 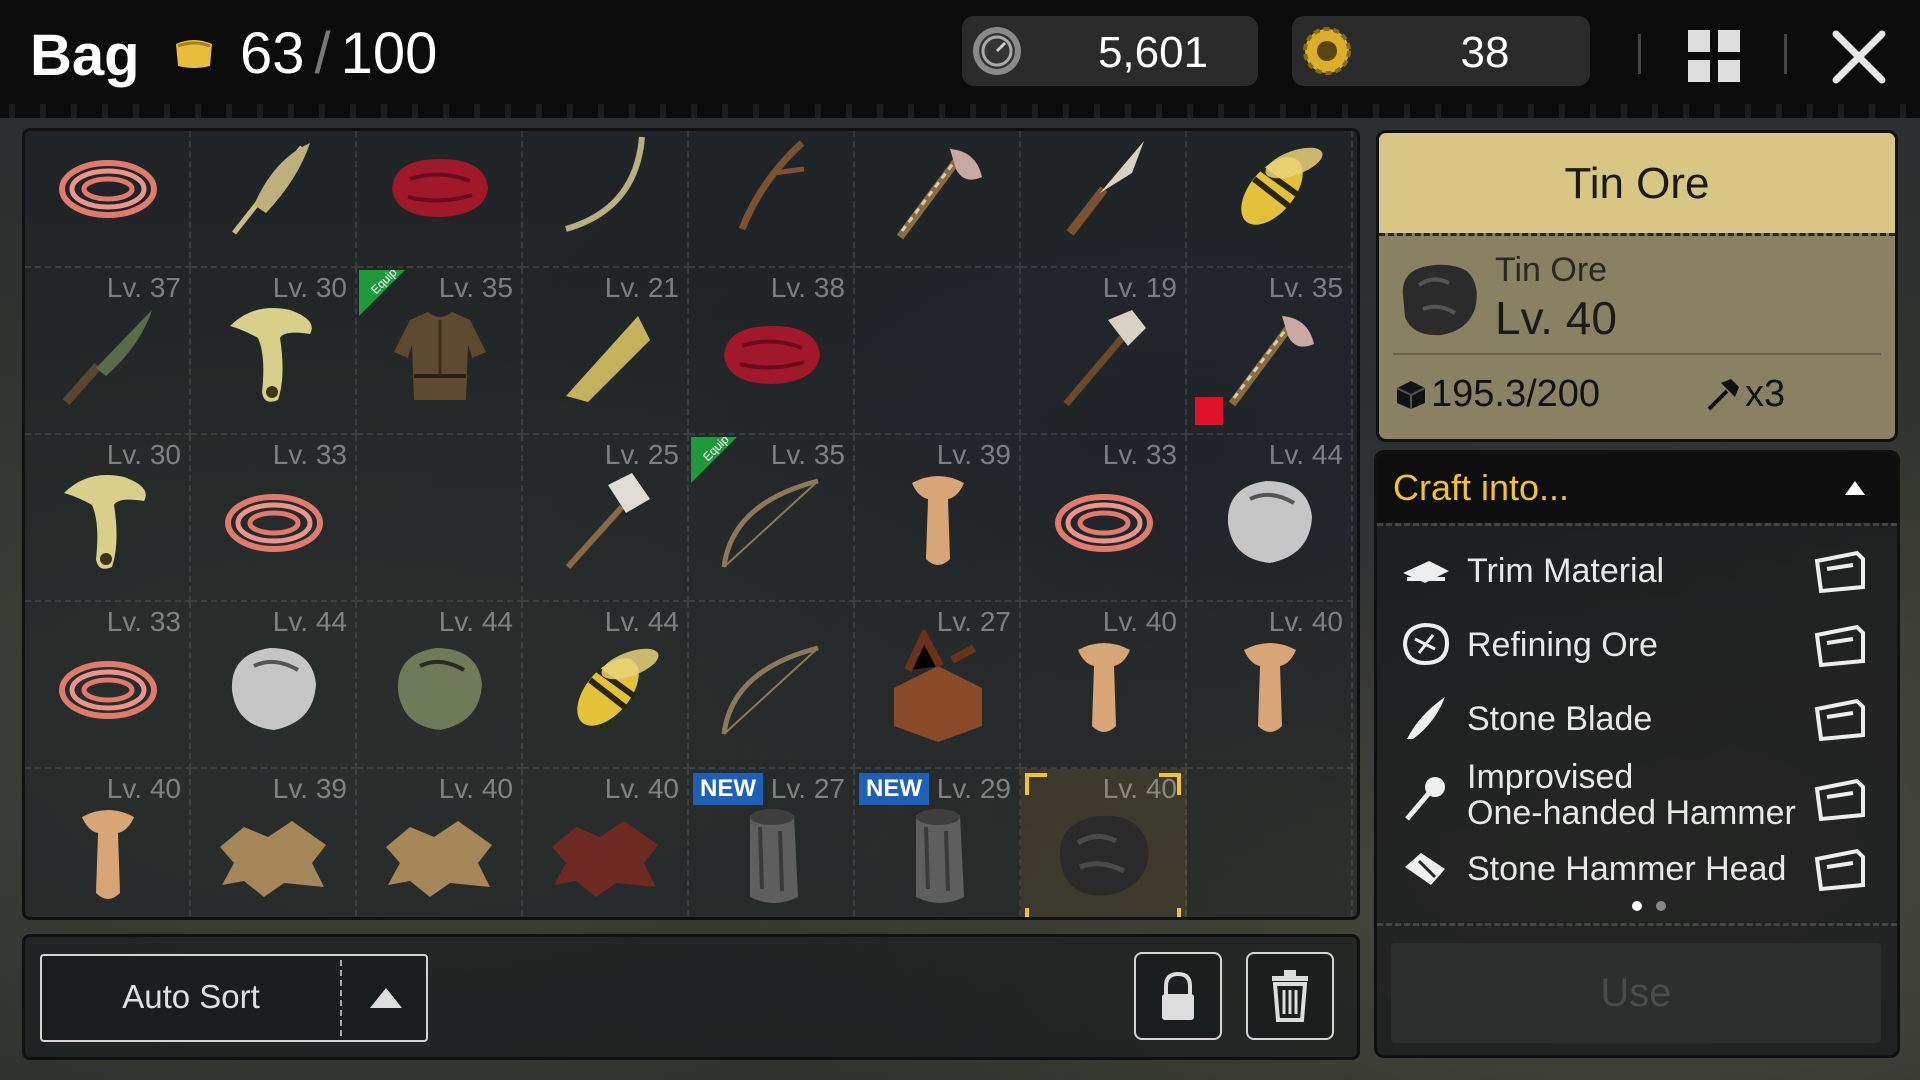 What do you see at coordinates (641, 287) in the screenshot?
I see `item-level-label: Lv. 21` at bounding box center [641, 287].